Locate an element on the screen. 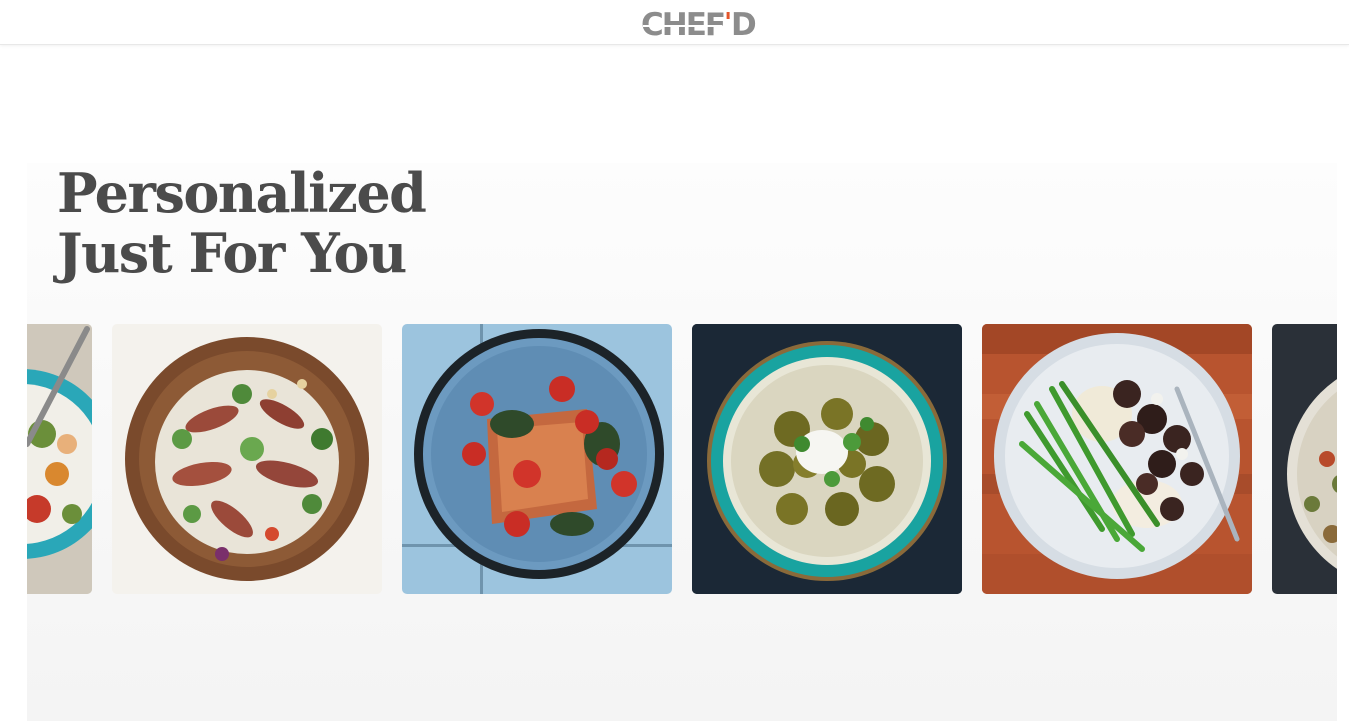 The image size is (1349, 721). heading-line-1: Personalized is located at coordinates (242, 194).